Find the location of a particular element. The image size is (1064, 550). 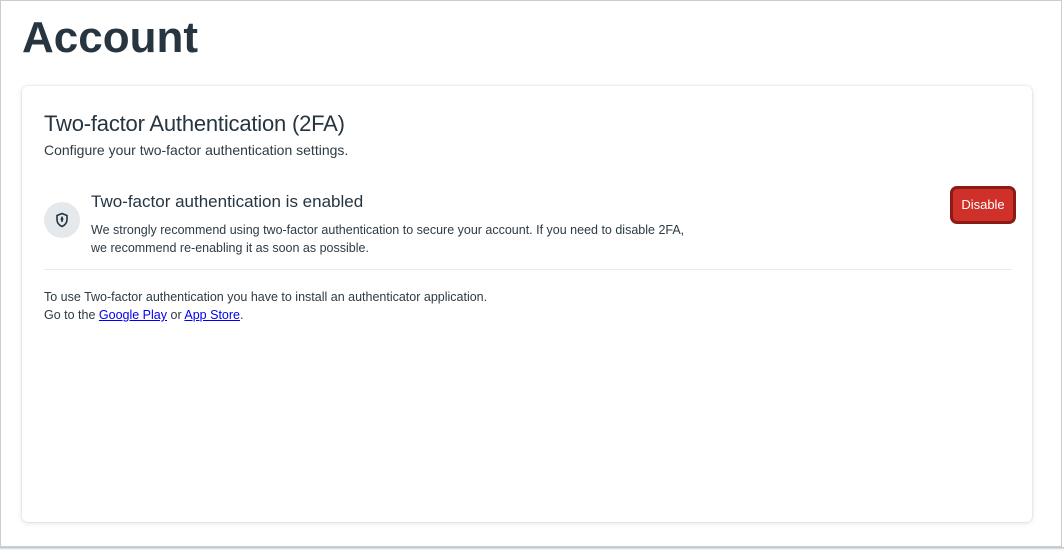

page-title: Account is located at coordinates (110, 37).